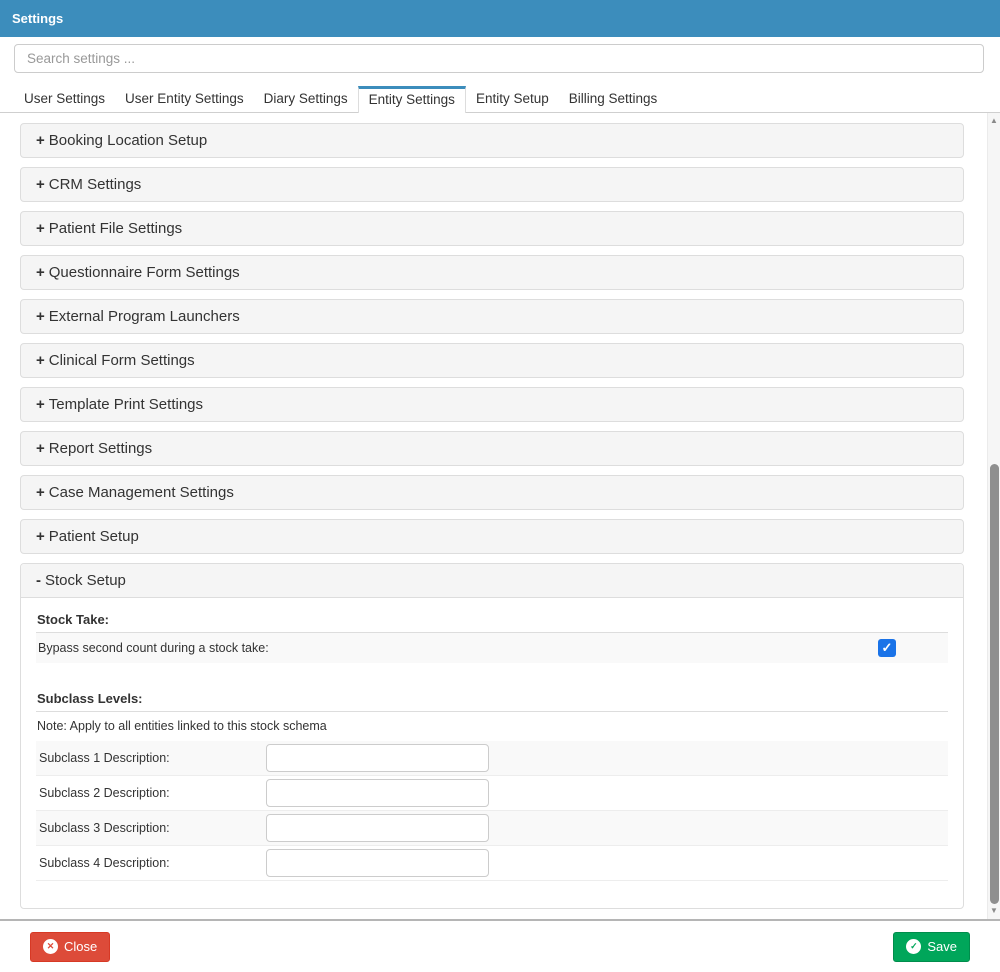  What do you see at coordinates (38, 18) in the screenshot?
I see `page-title: Settings` at bounding box center [38, 18].